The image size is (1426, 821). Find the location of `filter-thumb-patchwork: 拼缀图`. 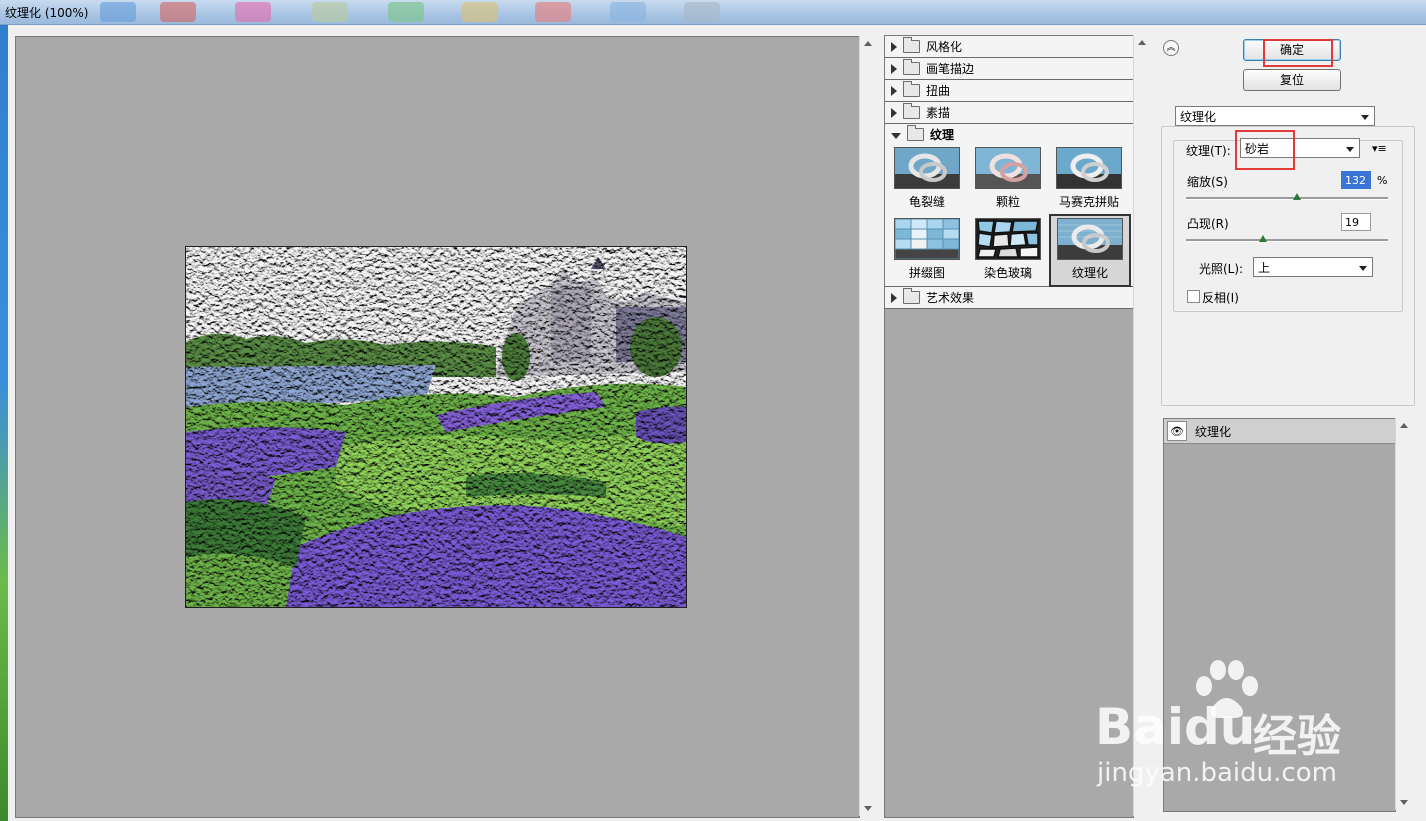

filter-thumb-patchwork: 拼缀图 is located at coordinates (927, 249).